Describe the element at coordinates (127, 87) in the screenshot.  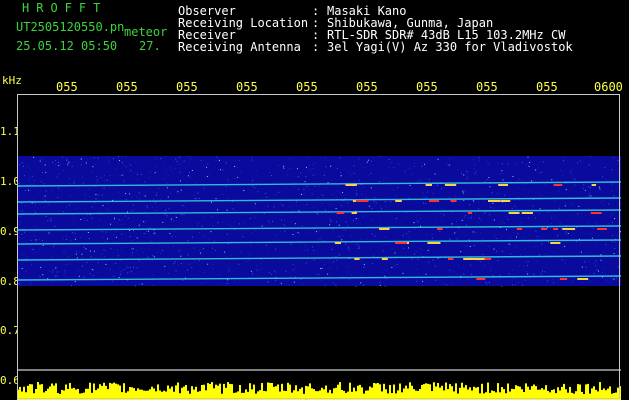
I see `x-tick: 055` at that location.